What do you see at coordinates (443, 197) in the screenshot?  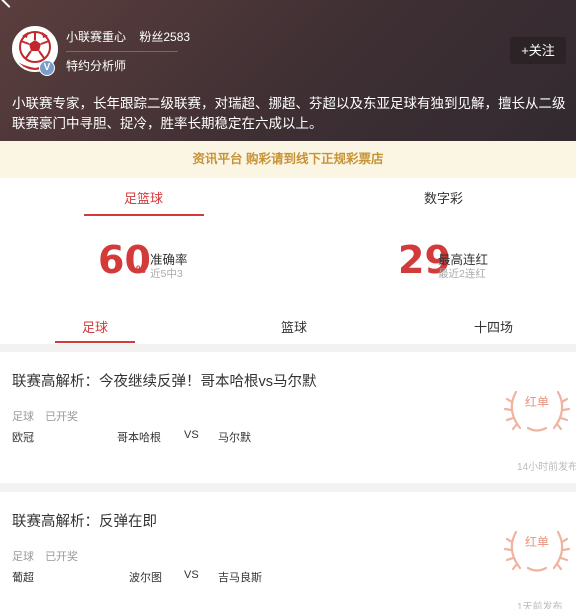 I see `tab-lottery: 数字彩` at bounding box center [443, 197].